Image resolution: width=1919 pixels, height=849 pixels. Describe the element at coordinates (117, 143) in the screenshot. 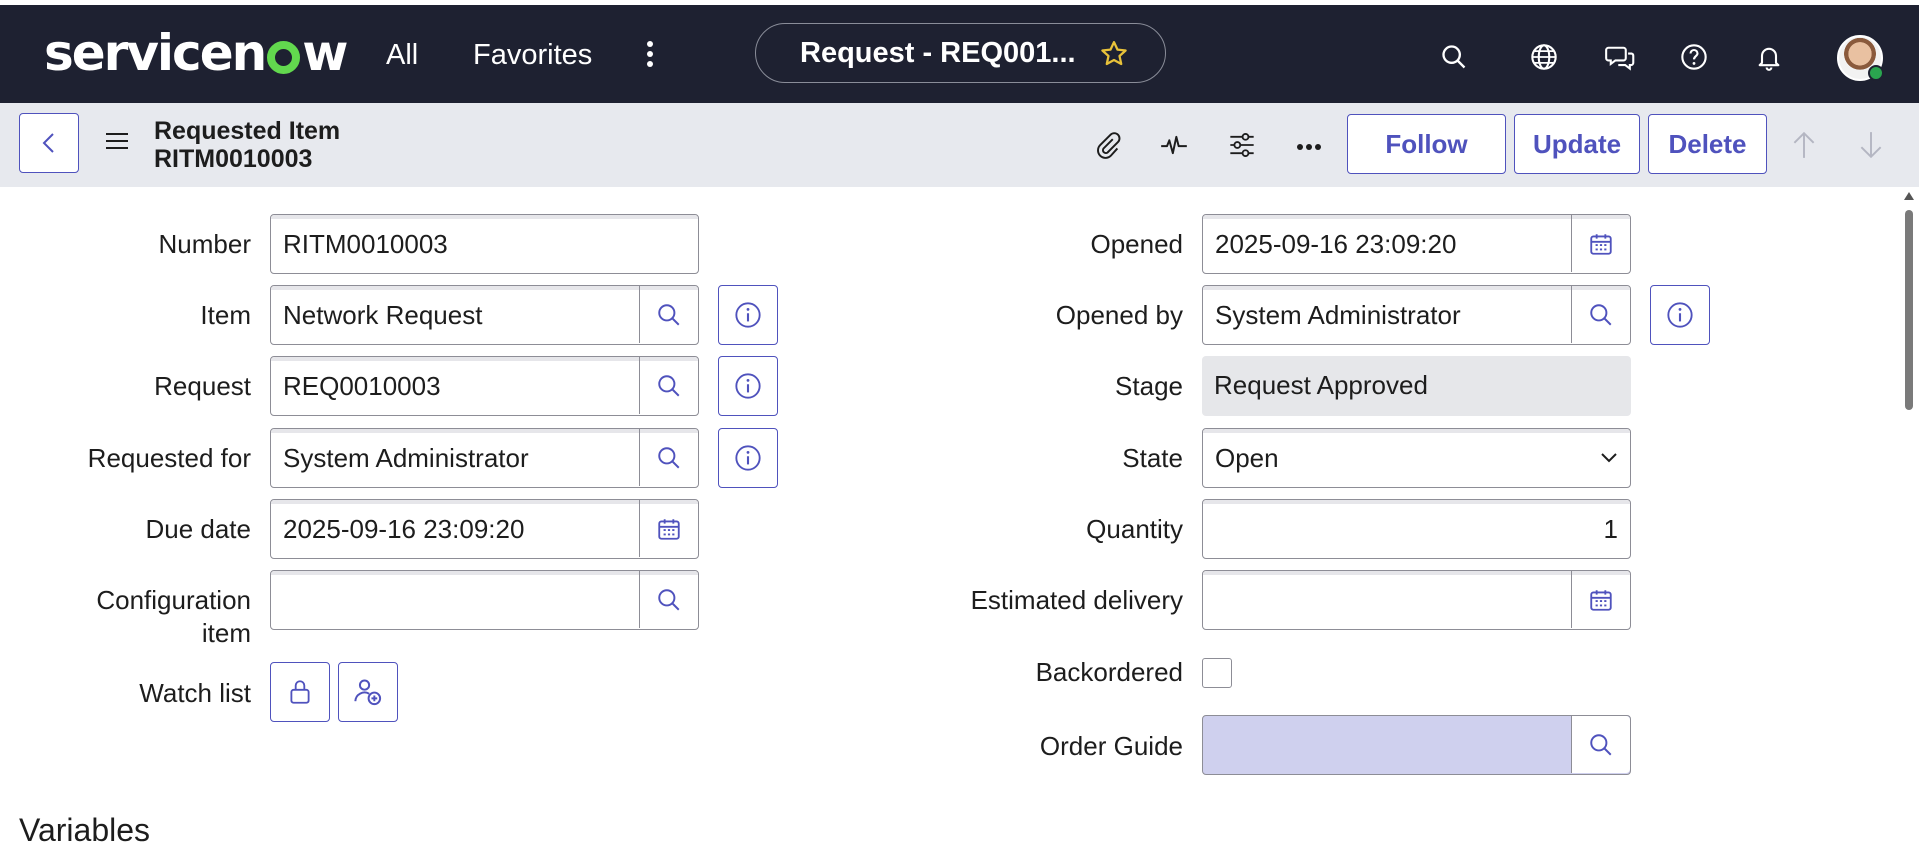

I see `form-menu-icon` at that location.